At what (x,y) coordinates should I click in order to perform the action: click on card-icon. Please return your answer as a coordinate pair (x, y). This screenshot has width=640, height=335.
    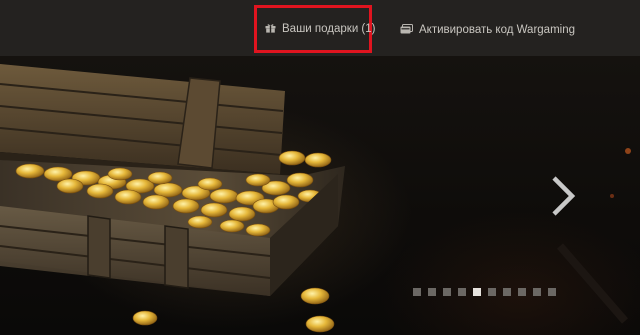
    Looking at the image, I should click on (406, 30).